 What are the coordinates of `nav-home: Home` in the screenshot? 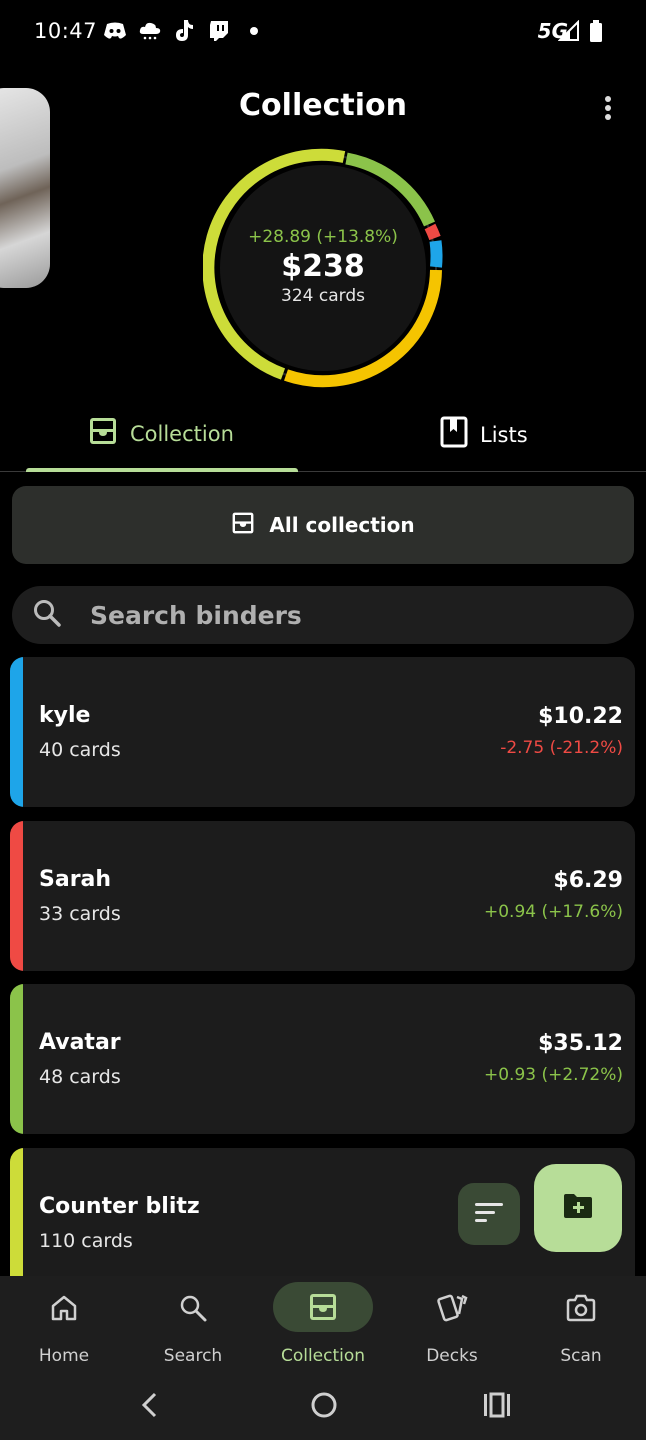 It's located at (64, 1324).